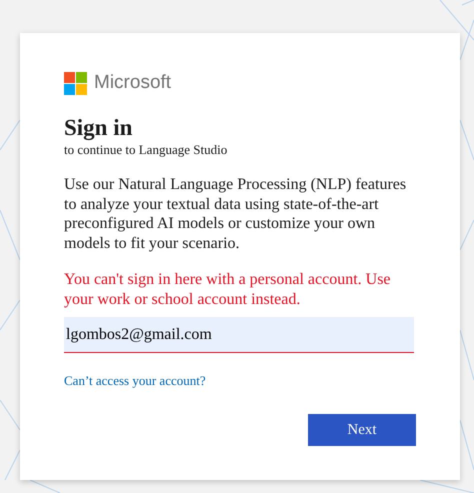 The height and width of the screenshot is (493, 474). What do you see at coordinates (99, 128) in the screenshot?
I see `page-title: Sign in` at bounding box center [99, 128].